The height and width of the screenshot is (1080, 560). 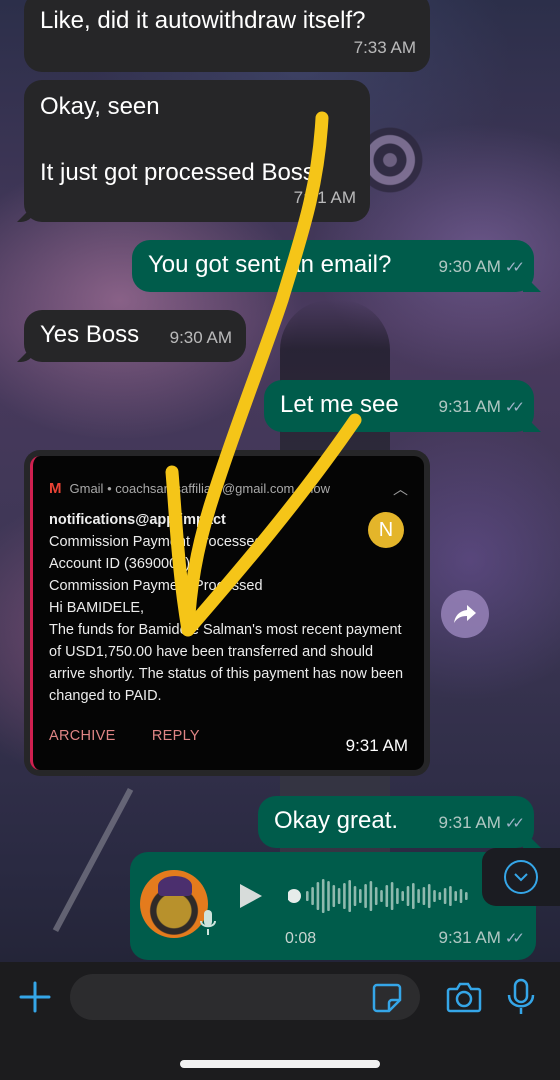 What do you see at coordinates (120, 564) in the screenshot?
I see `notification-line: Account ID (3690008)` at bounding box center [120, 564].